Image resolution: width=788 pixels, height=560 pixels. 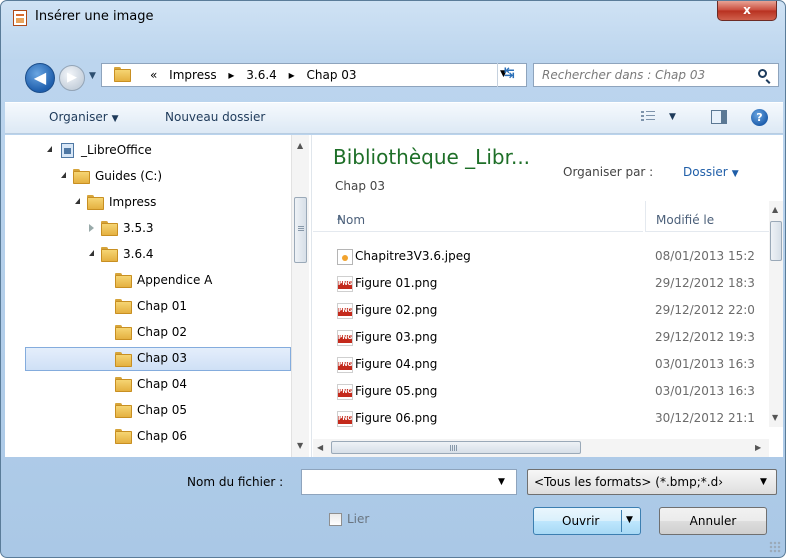 What do you see at coordinates (629, 520) in the screenshot?
I see `open-options-chevron-down-icon: ▼` at bounding box center [629, 520].